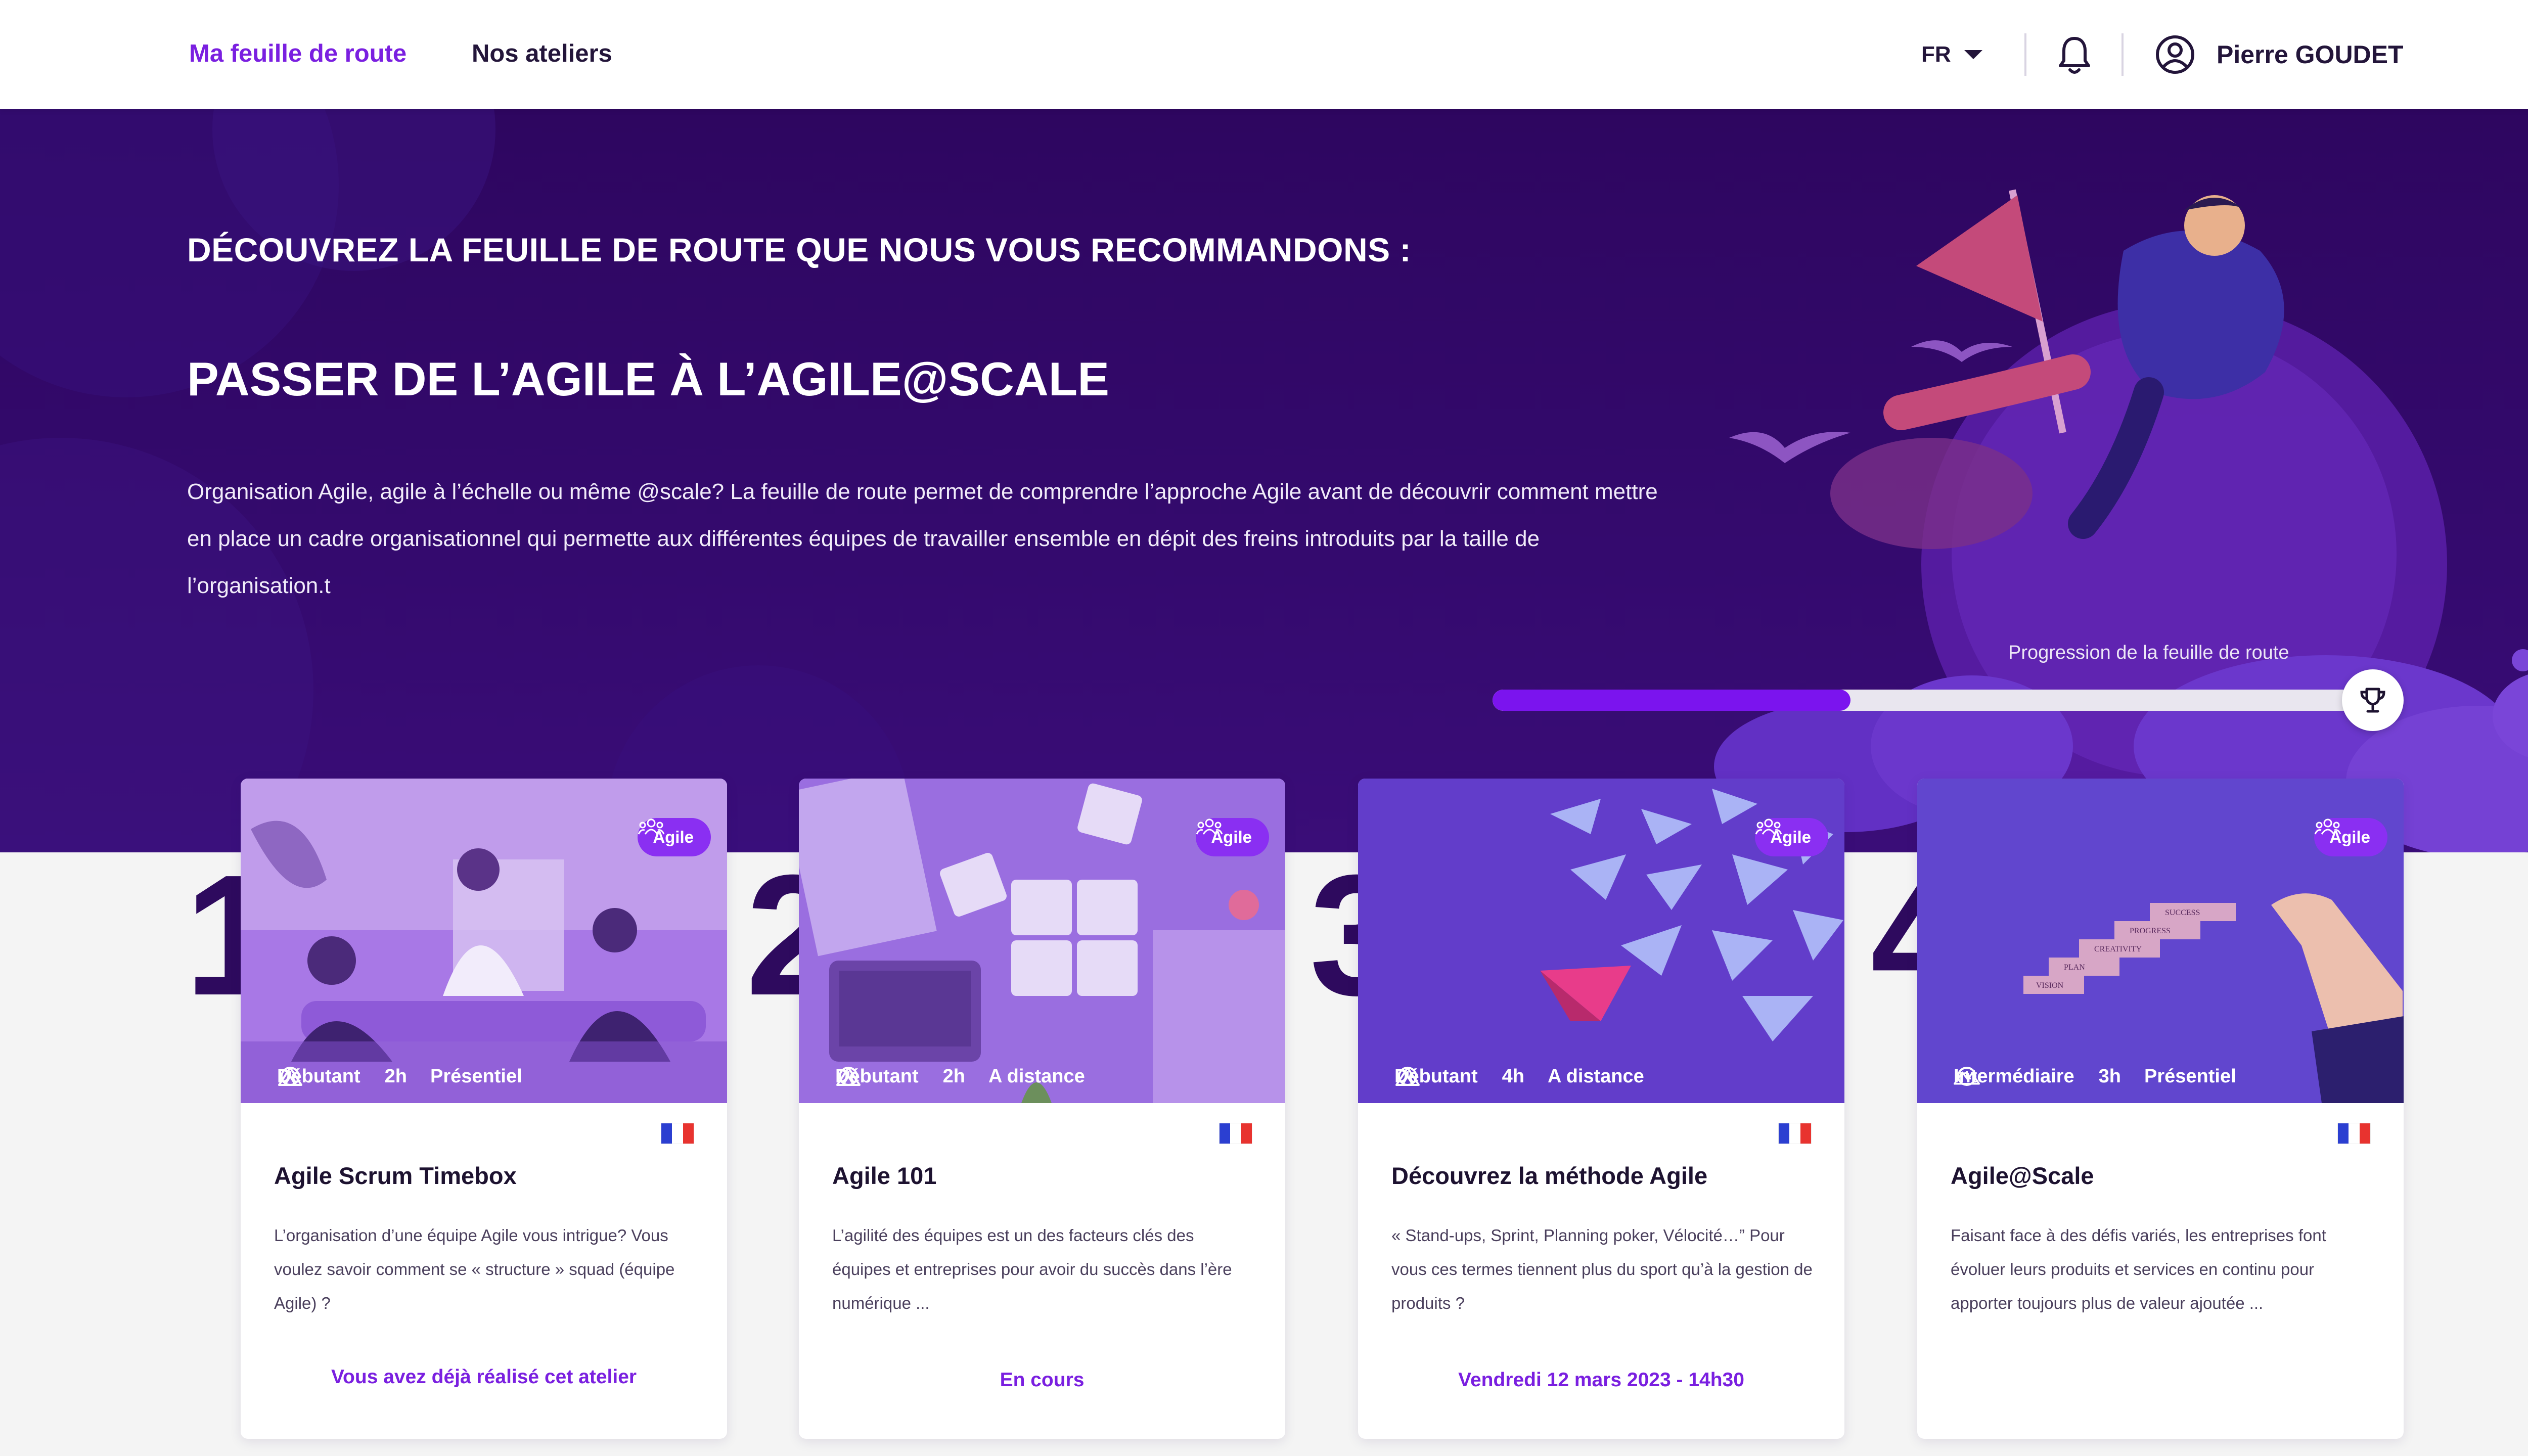 This screenshot has height=1456, width=2528. Describe the element at coordinates (2311, 54) in the screenshot. I see `user-name: Pierre GOUDET` at that location.